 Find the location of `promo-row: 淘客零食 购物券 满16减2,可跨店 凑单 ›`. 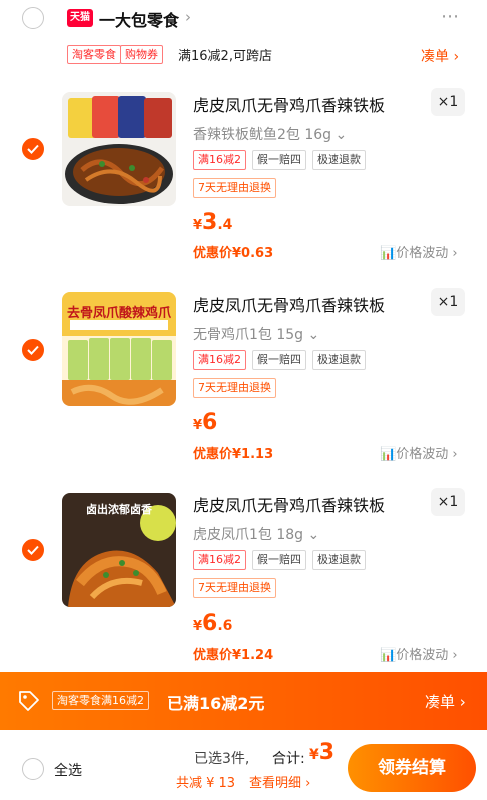

promo-row: 淘客零食 购物券 满16减2,可跨店 凑单 › is located at coordinates (243, 55).